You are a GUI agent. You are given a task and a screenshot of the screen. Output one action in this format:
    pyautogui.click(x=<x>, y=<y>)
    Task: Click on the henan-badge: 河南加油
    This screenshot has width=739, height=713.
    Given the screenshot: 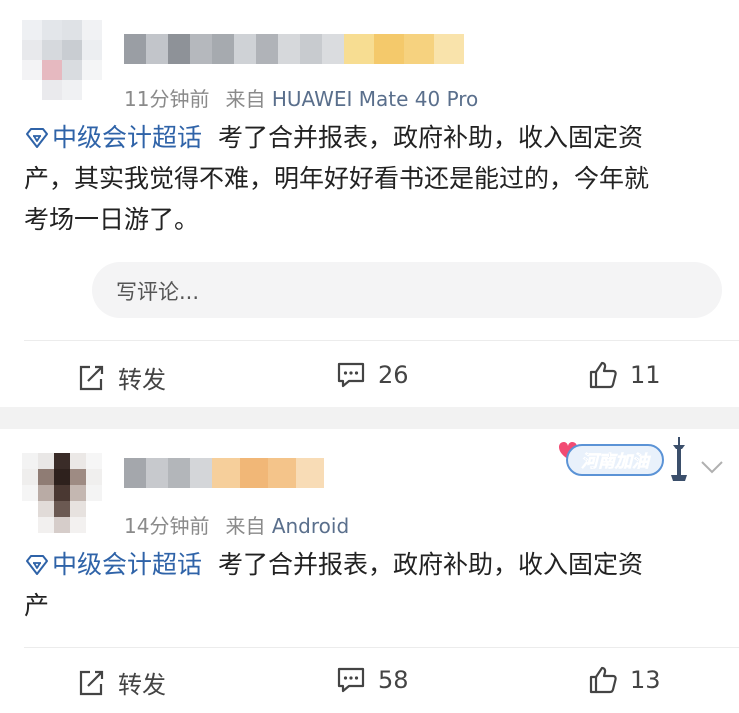 What is the action you would take?
    pyautogui.click(x=623, y=459)
    